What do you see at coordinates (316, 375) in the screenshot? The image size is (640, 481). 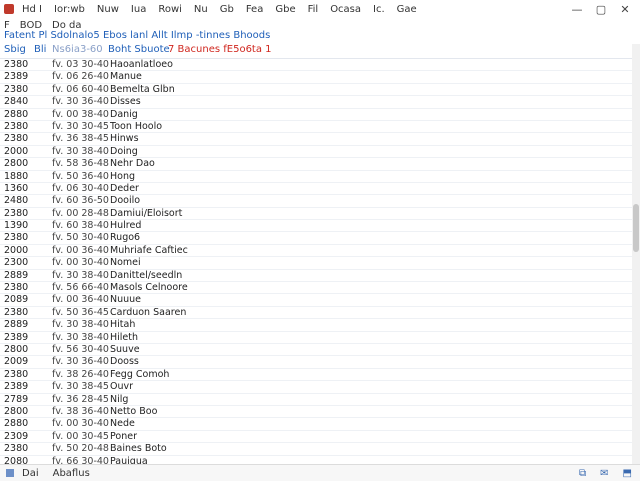 I see `list-row: 2380 fv. 38 26-40 Fegg Comoh` at bounding box center [316, 375].